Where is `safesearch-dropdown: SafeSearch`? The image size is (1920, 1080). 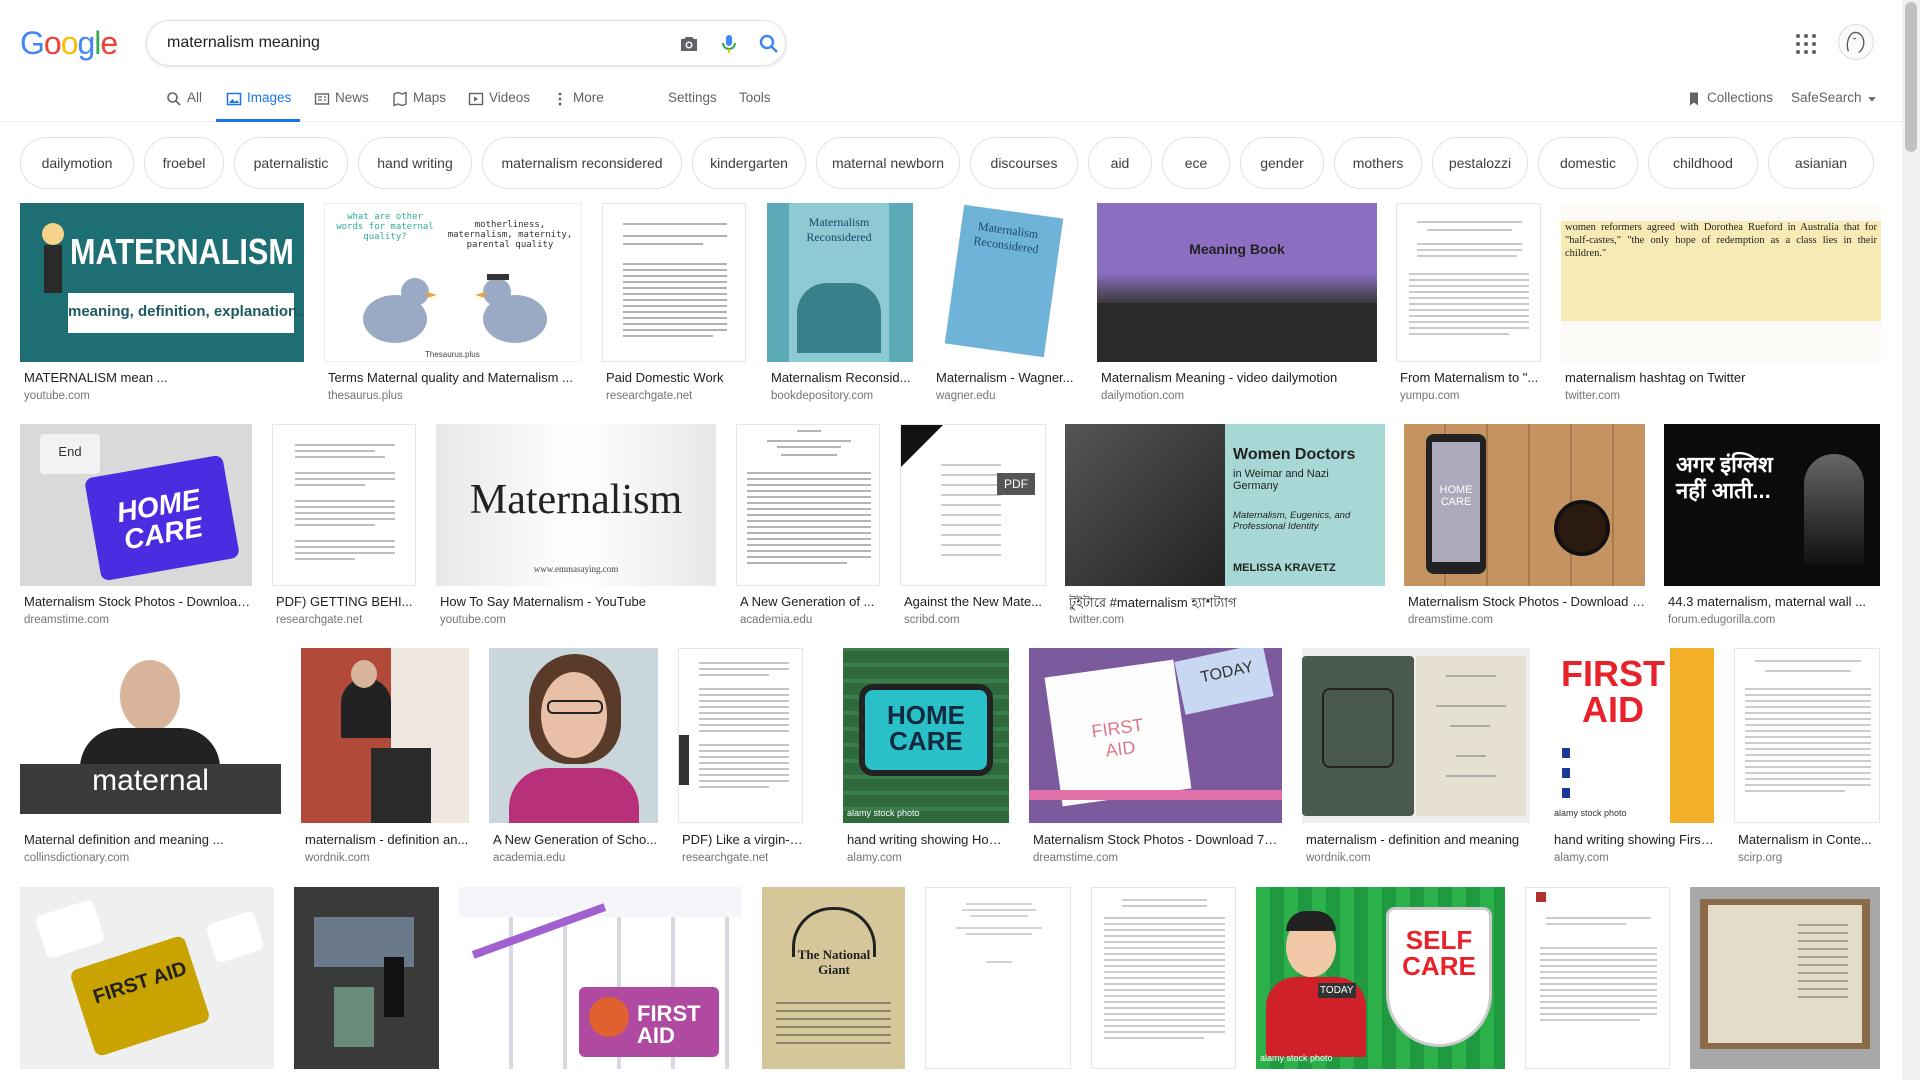 safesearch-dropdown: SafeSearch is located at coordinates (1834, 106).